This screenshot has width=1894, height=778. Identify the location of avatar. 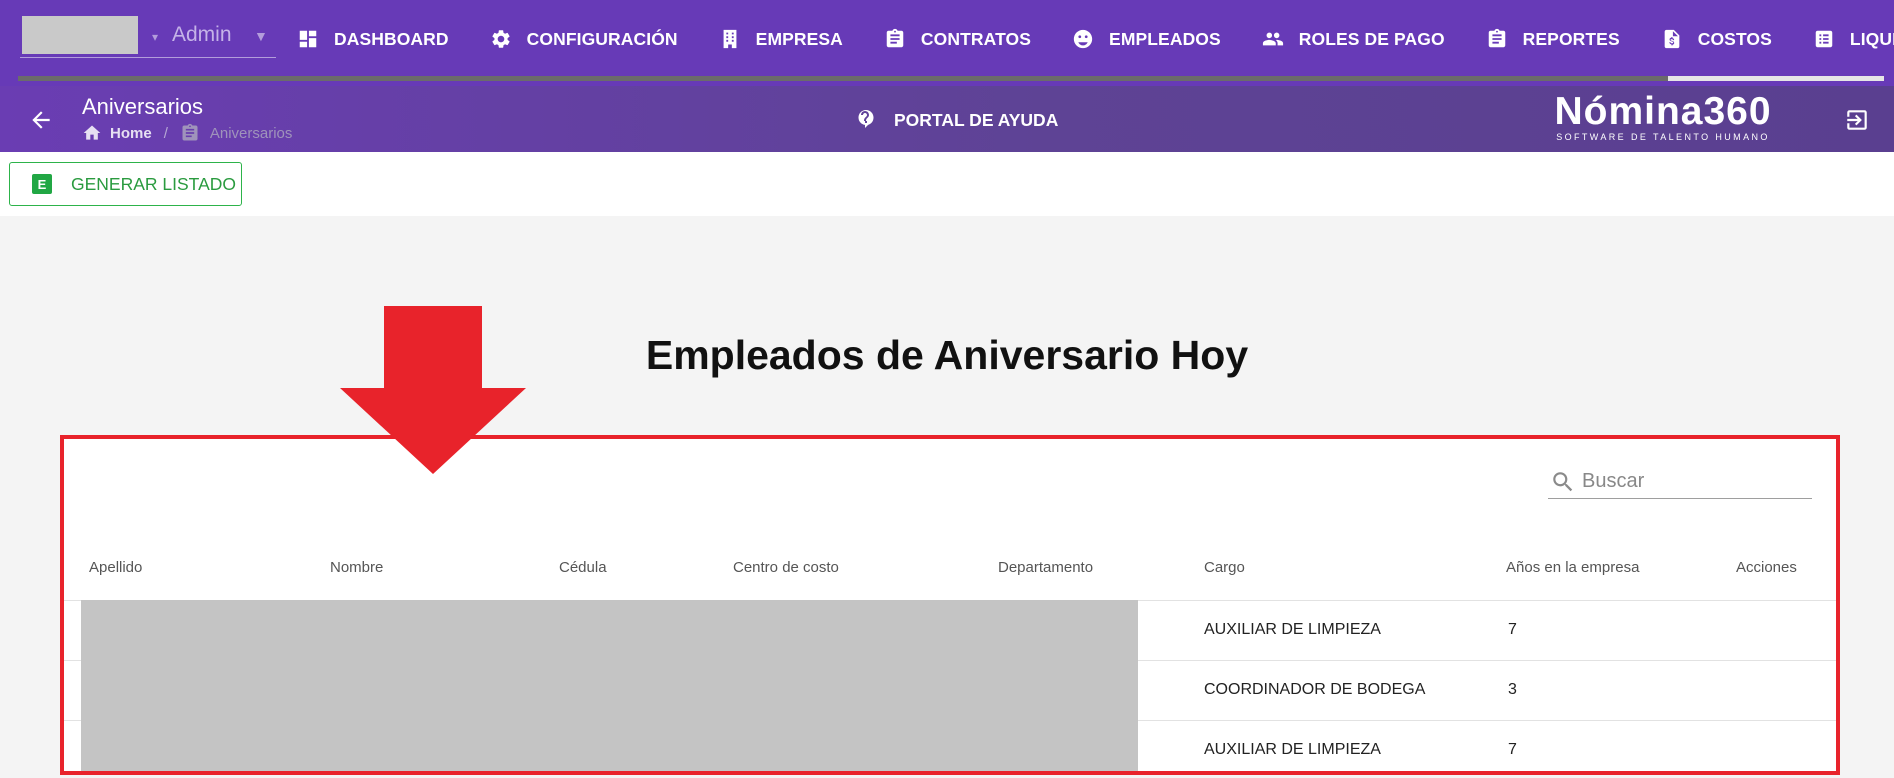
(80, 35).